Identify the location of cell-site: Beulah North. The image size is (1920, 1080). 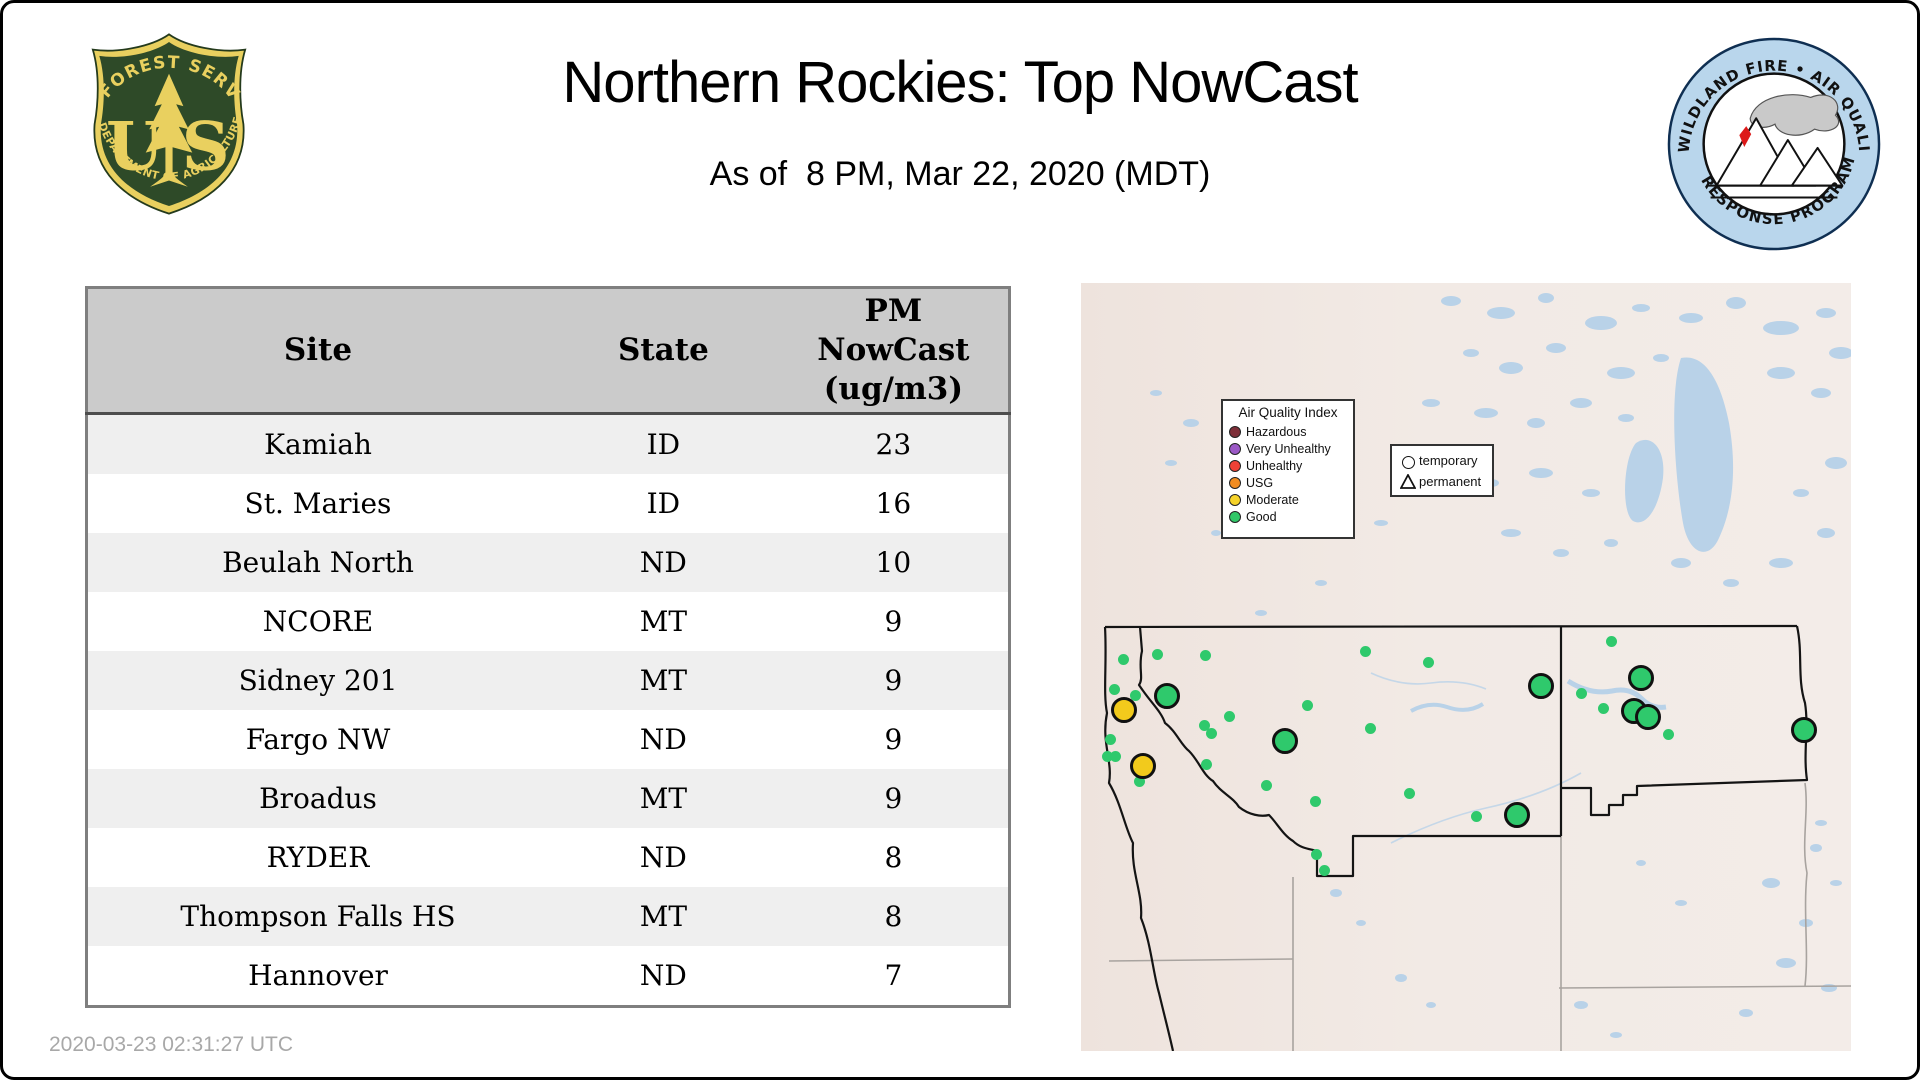
(317, 562).